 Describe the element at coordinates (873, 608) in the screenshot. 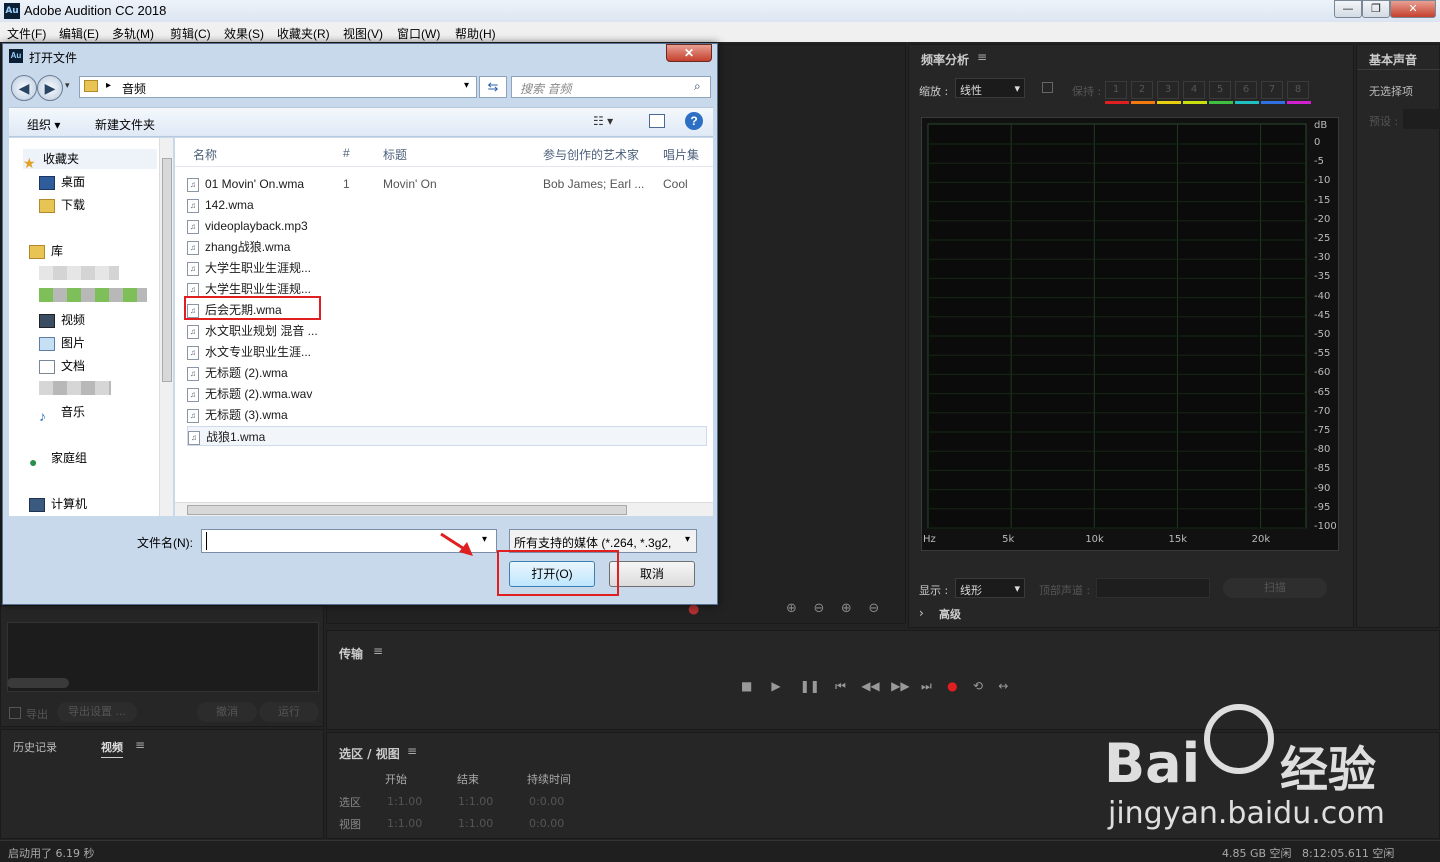

I see `zoom-out-time-icon: ⊖` at that location.